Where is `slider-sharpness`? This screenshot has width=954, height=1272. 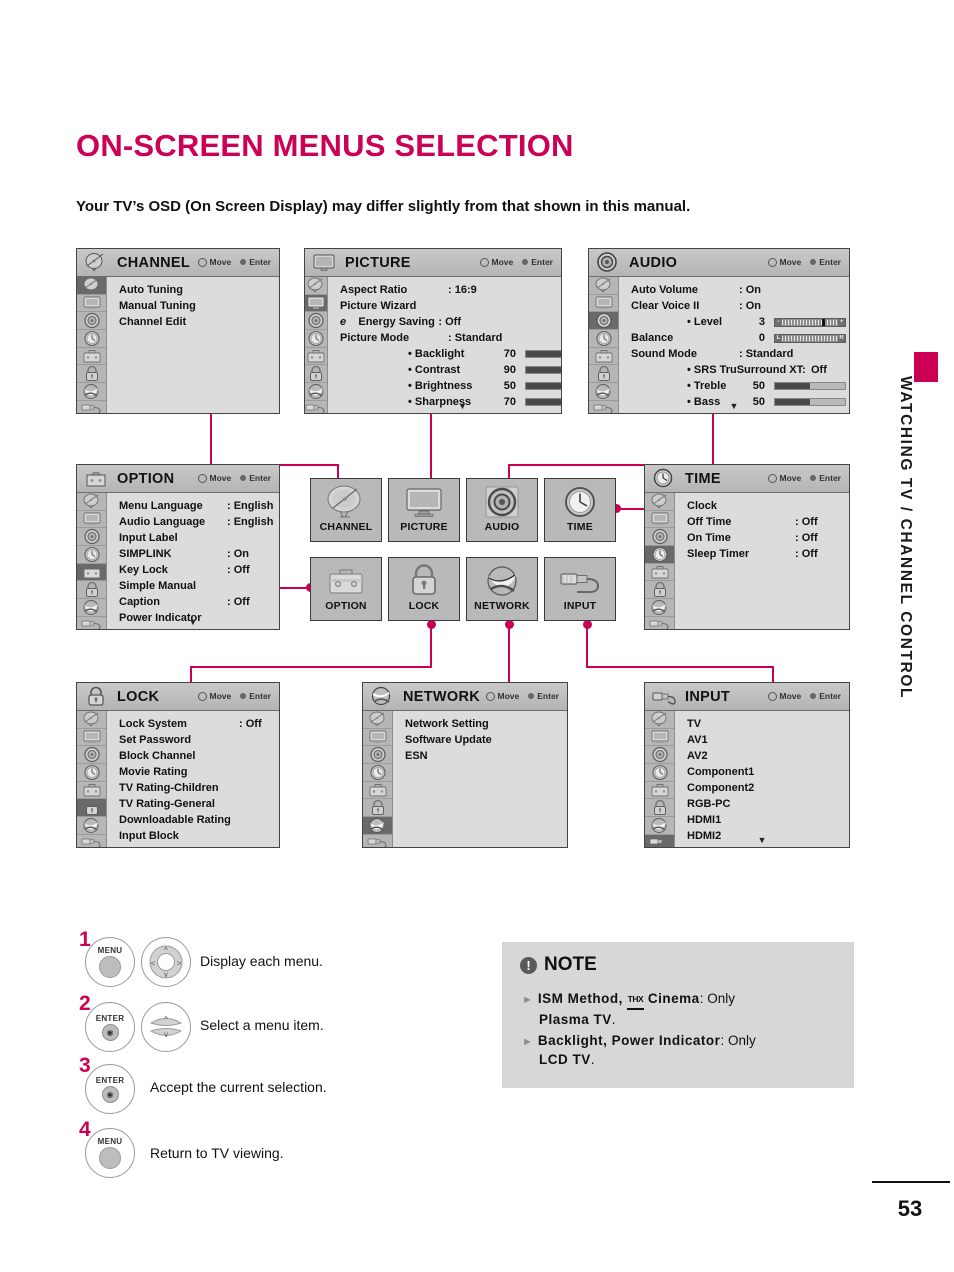
slider-sharpness is located at coordinates (543, 402).